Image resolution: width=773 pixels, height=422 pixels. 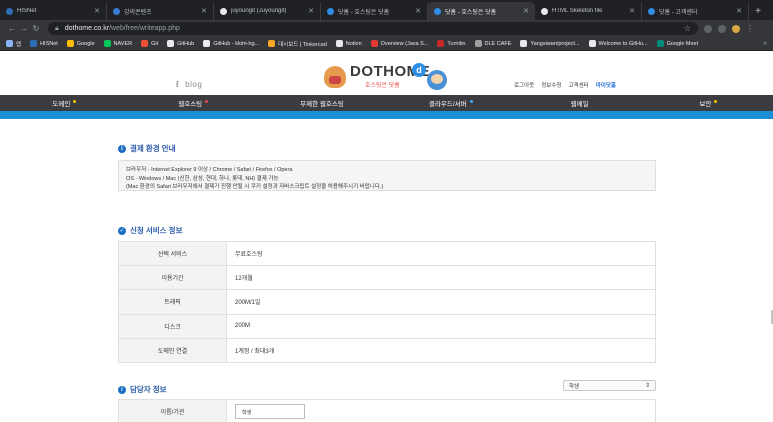 What do you see at coordinates (579, 85) in the screenshot?
I see `support-link: 고객센터` at bounding box center [579, 85].